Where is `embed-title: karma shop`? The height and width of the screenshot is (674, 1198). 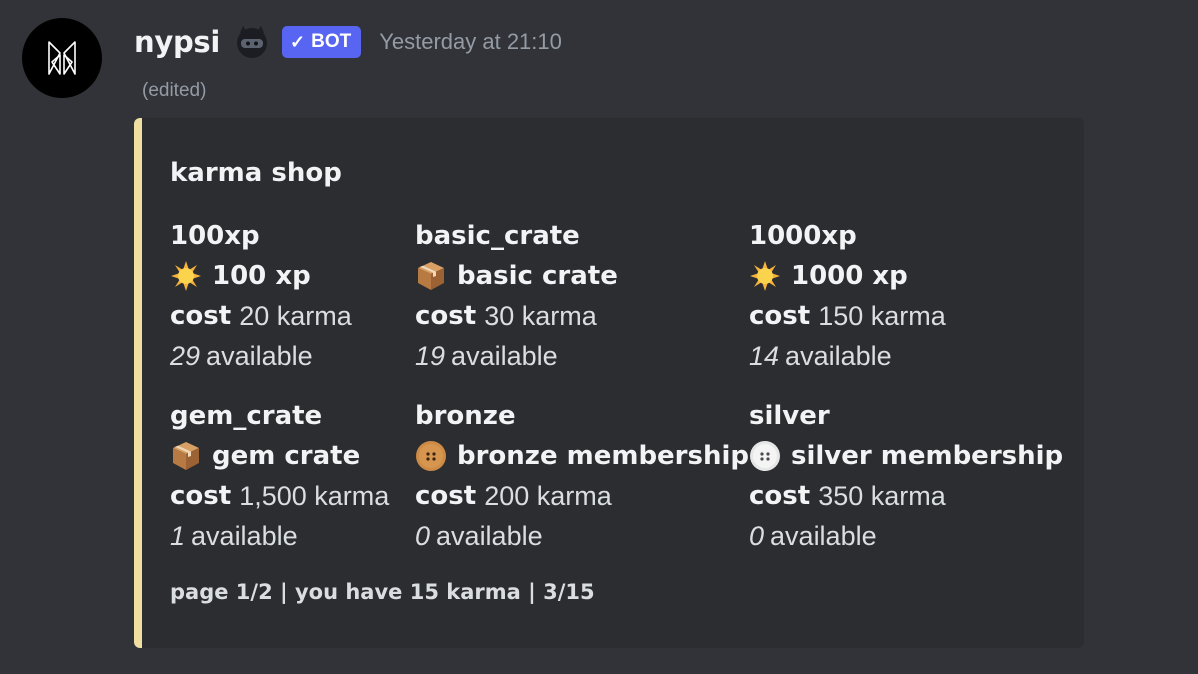
embed-title: karma shop is located at coordinates (256, 173).